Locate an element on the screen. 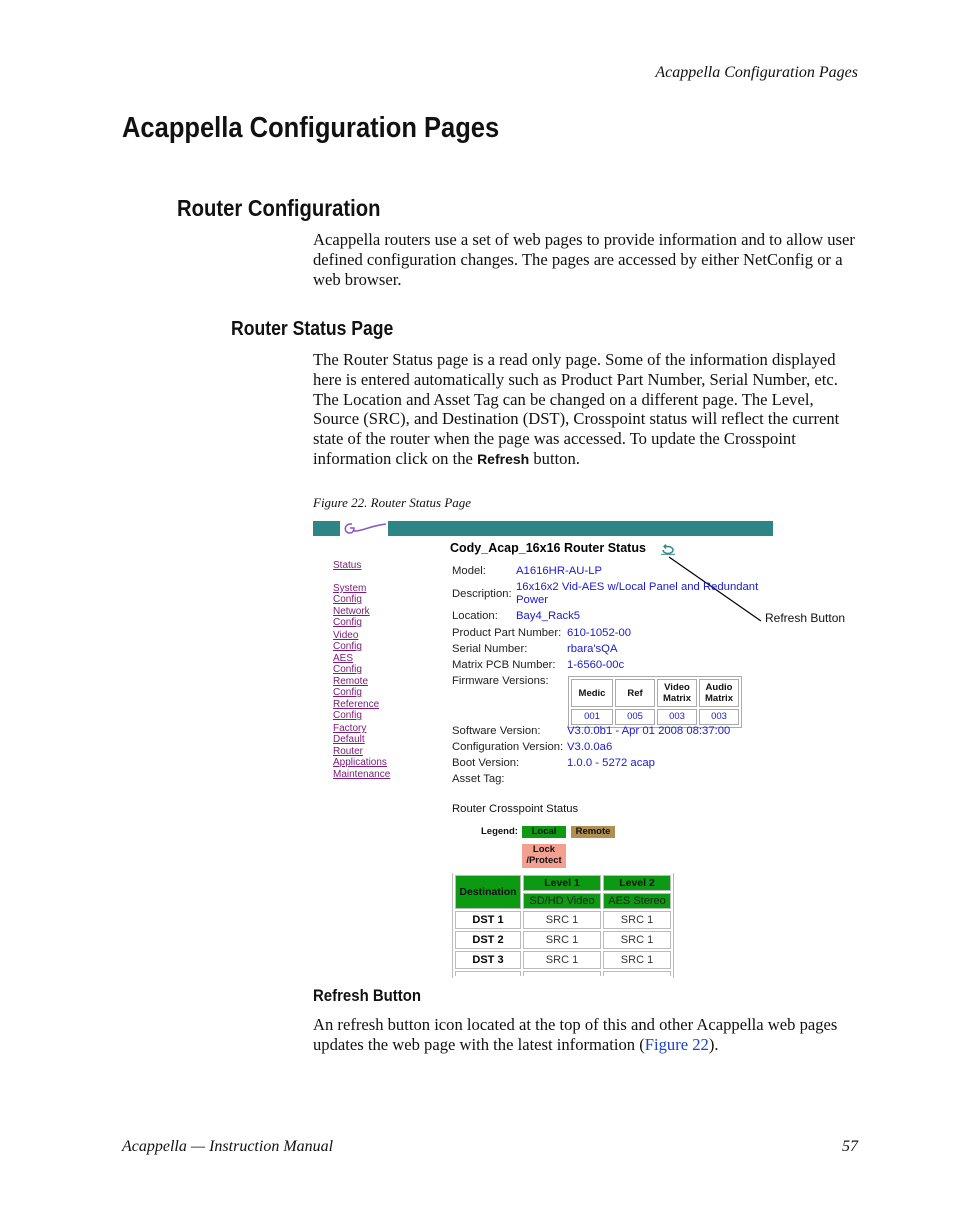 This screenshot has width=954, height=1227. model-label: Model: is located at coordinates (469, 571).